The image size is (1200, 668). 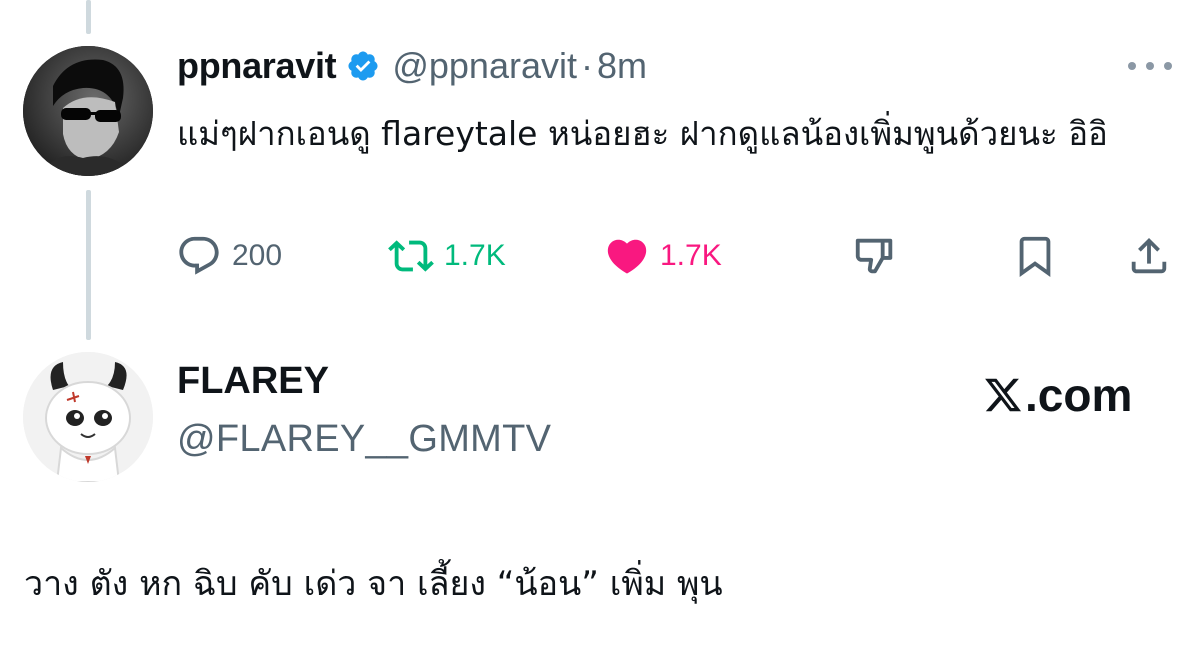 What do you see at coordinates (1079, 395) in the screenshot?
I see `x-com-text: .com` at bounding box center [1079, 395].